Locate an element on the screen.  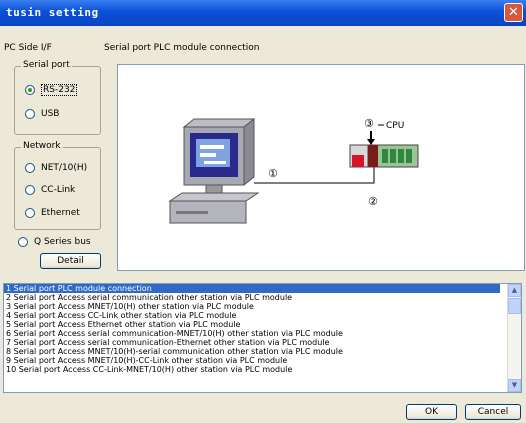
scroll-up-icon: ▲ is located at coordinates (514, 290).